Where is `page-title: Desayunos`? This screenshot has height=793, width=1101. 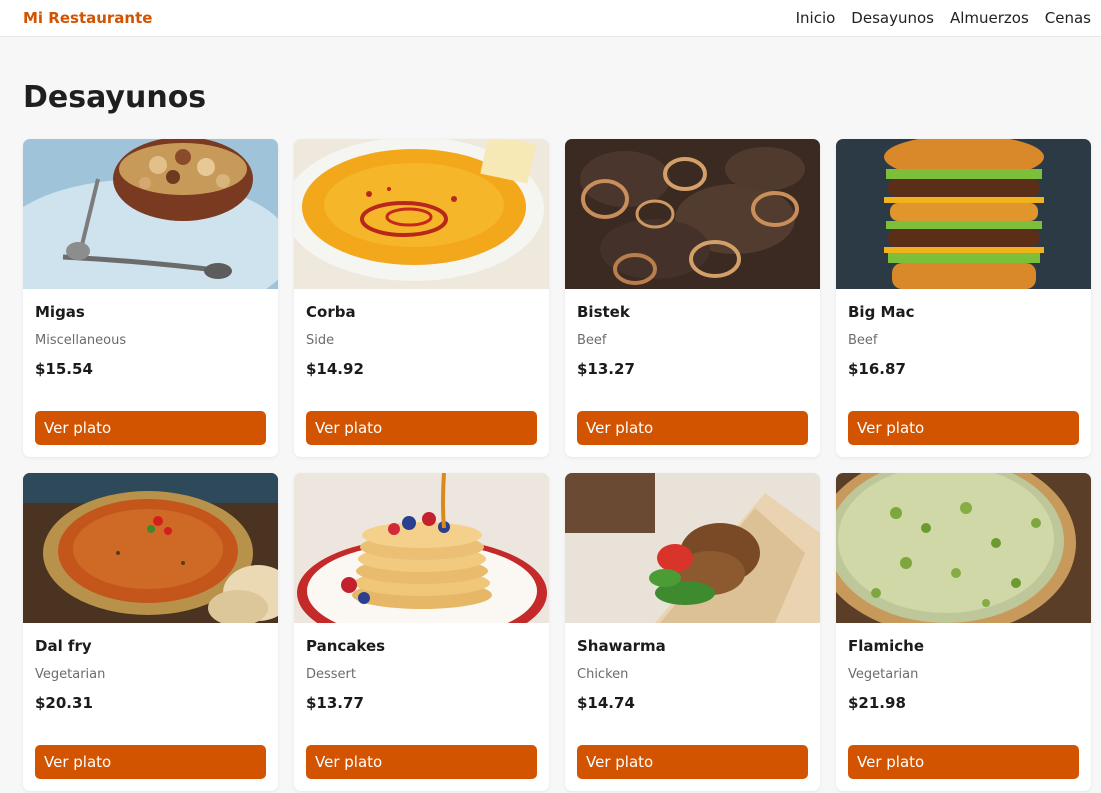 page-title: Desayunos is located at coordinates (115, 97).